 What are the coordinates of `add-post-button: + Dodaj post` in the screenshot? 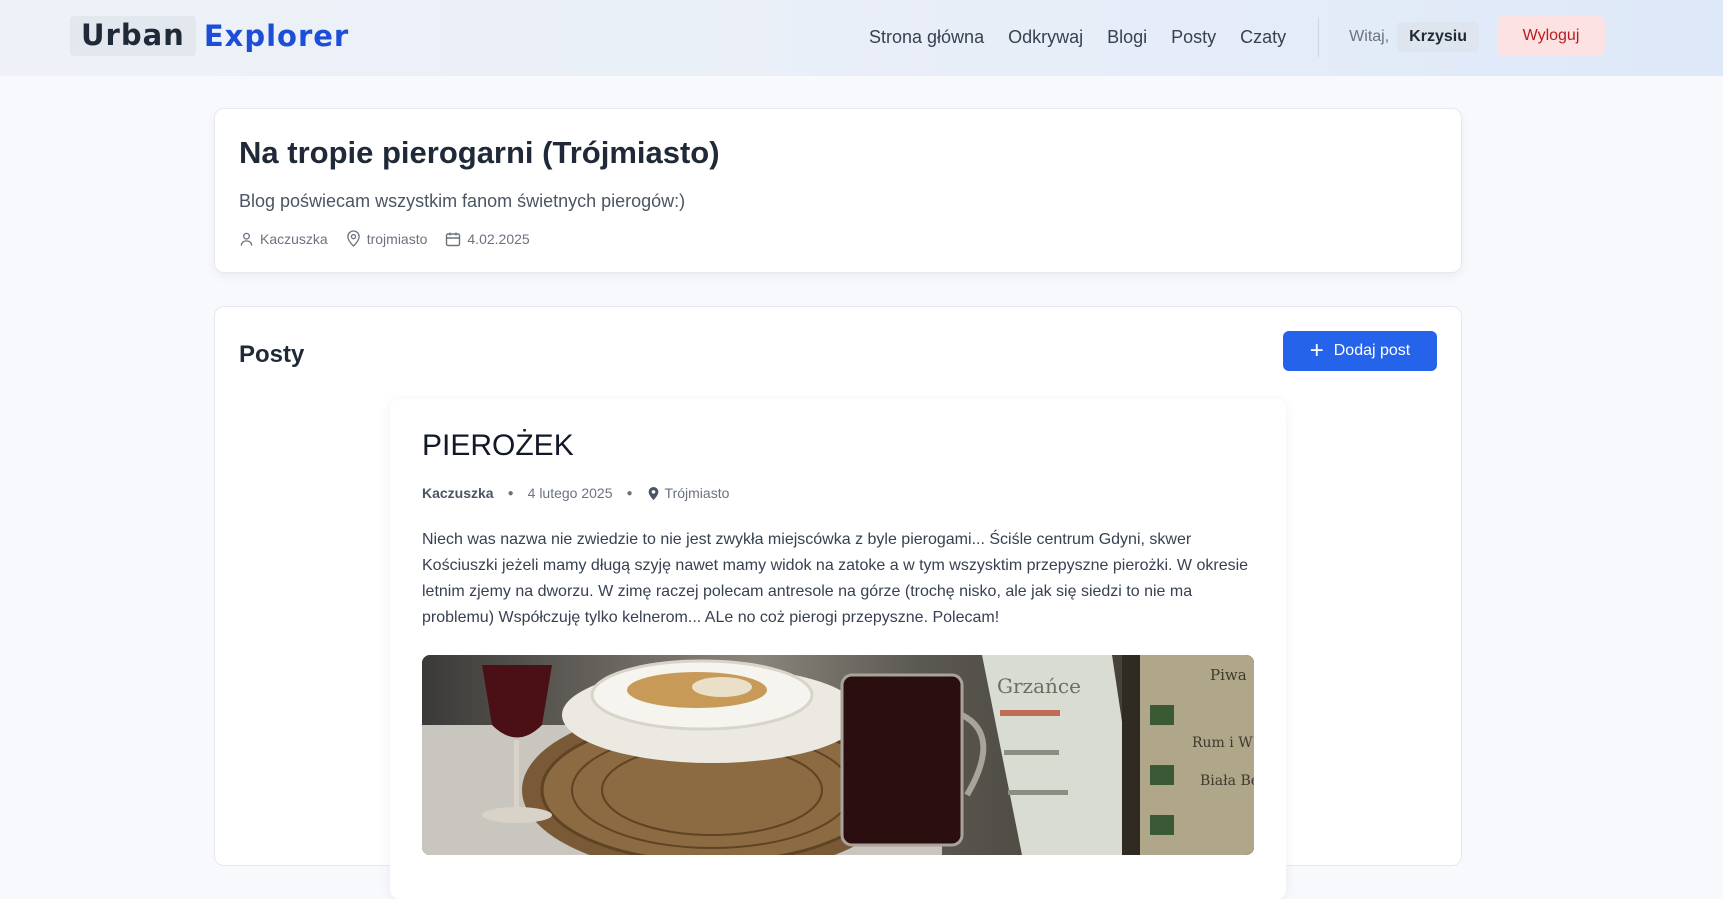 It's located at (1360, 351).